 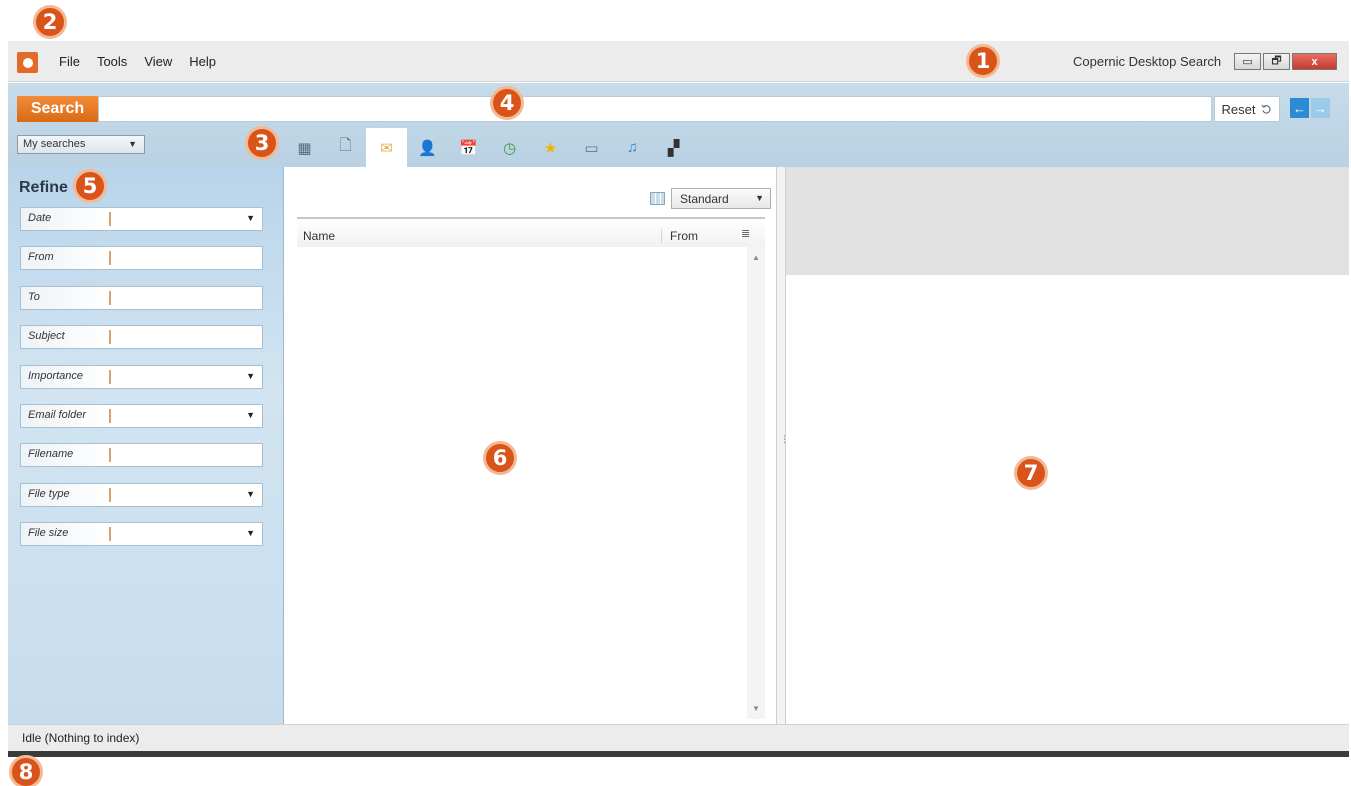 What do you see at coordinates (756, 708) in the screenshot?
I see `scroll-down-icon: ▼` at bounding box center [756, 708].